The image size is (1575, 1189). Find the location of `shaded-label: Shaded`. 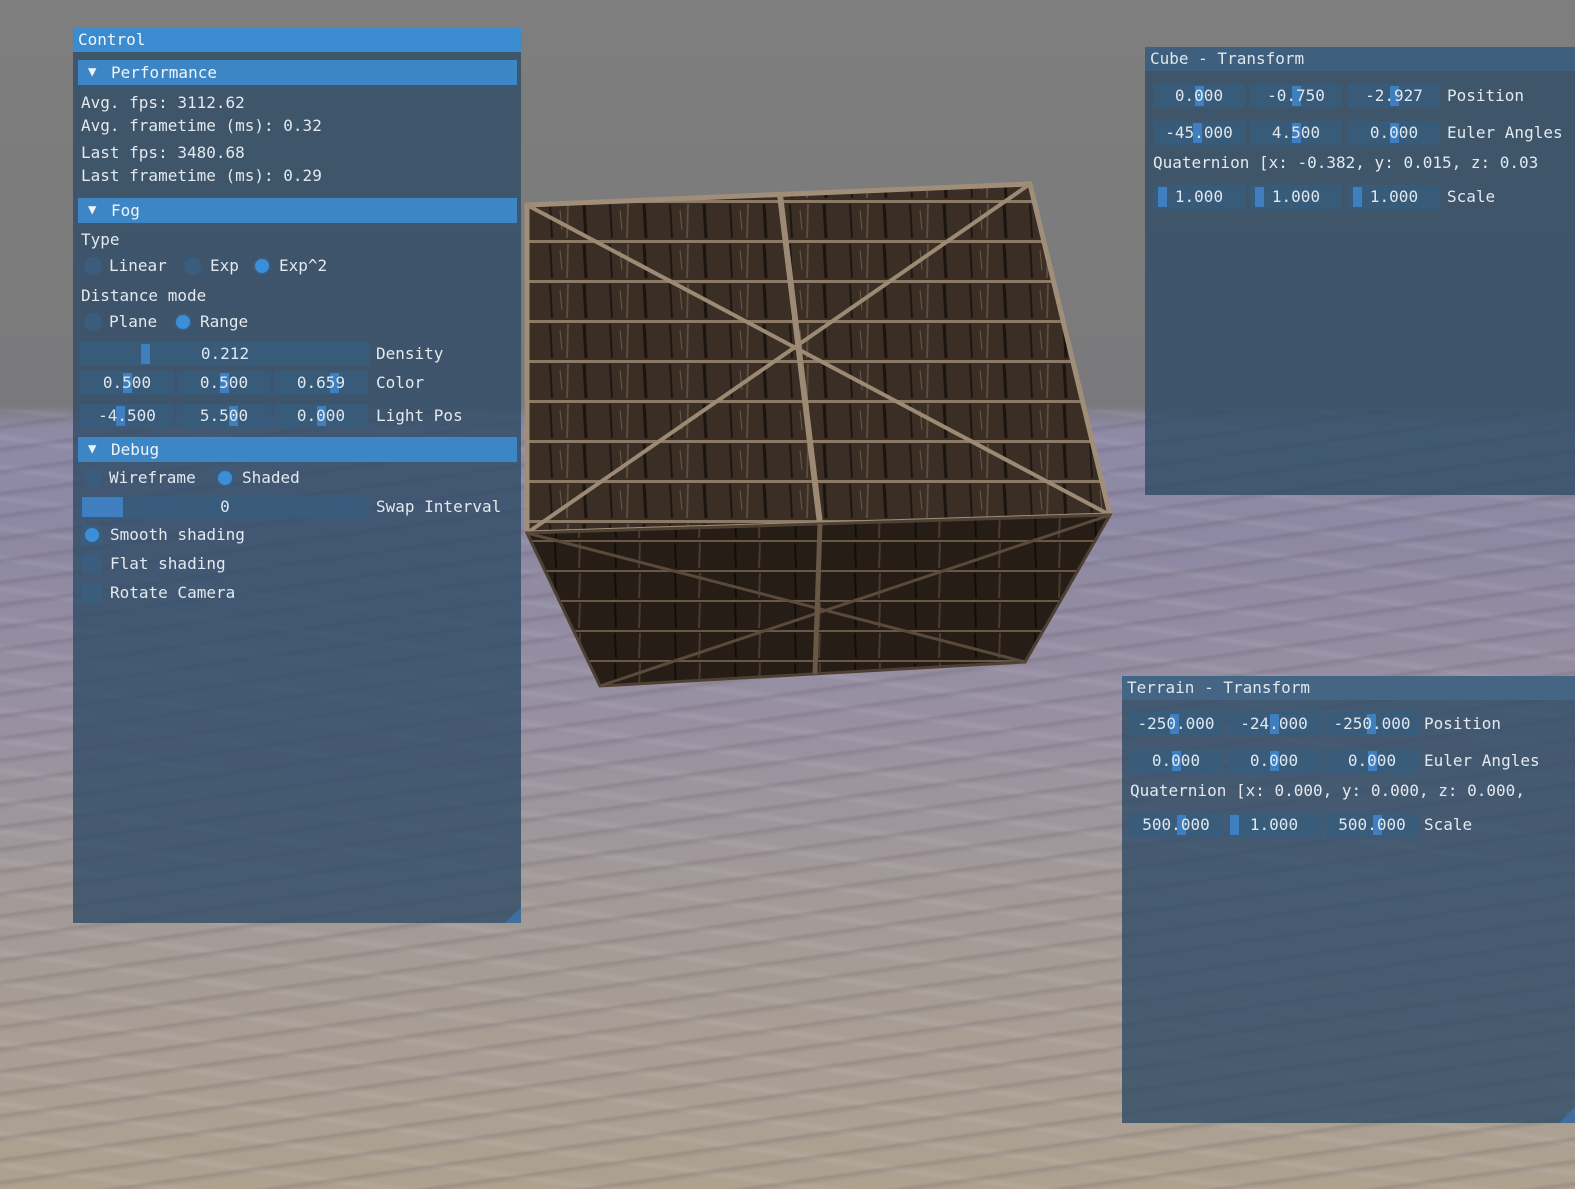

shaded-label: Shaded is located at coordinates (271, 478).